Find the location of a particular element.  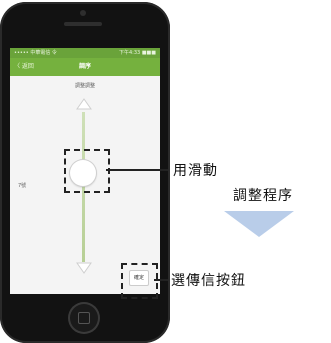

slider-callout-line is located at coordinates (137, 170).